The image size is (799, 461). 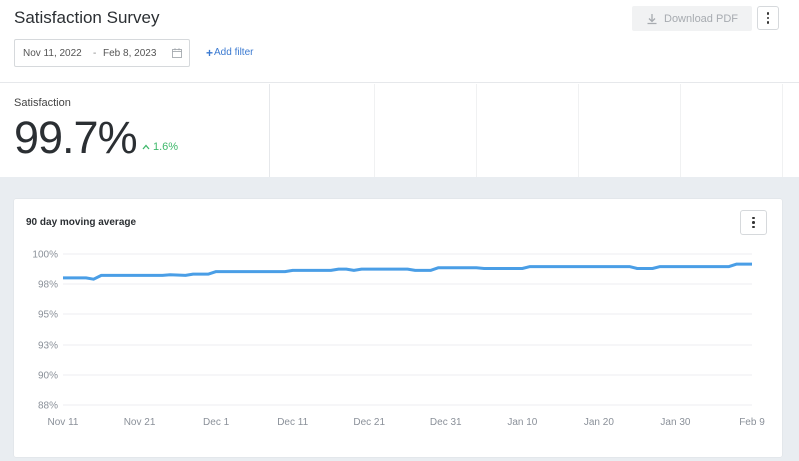 What do you see at coordinates (76, 137) in the screenshot?
I see `kpi-value: 99.7%` at bounding box center [76, 137].